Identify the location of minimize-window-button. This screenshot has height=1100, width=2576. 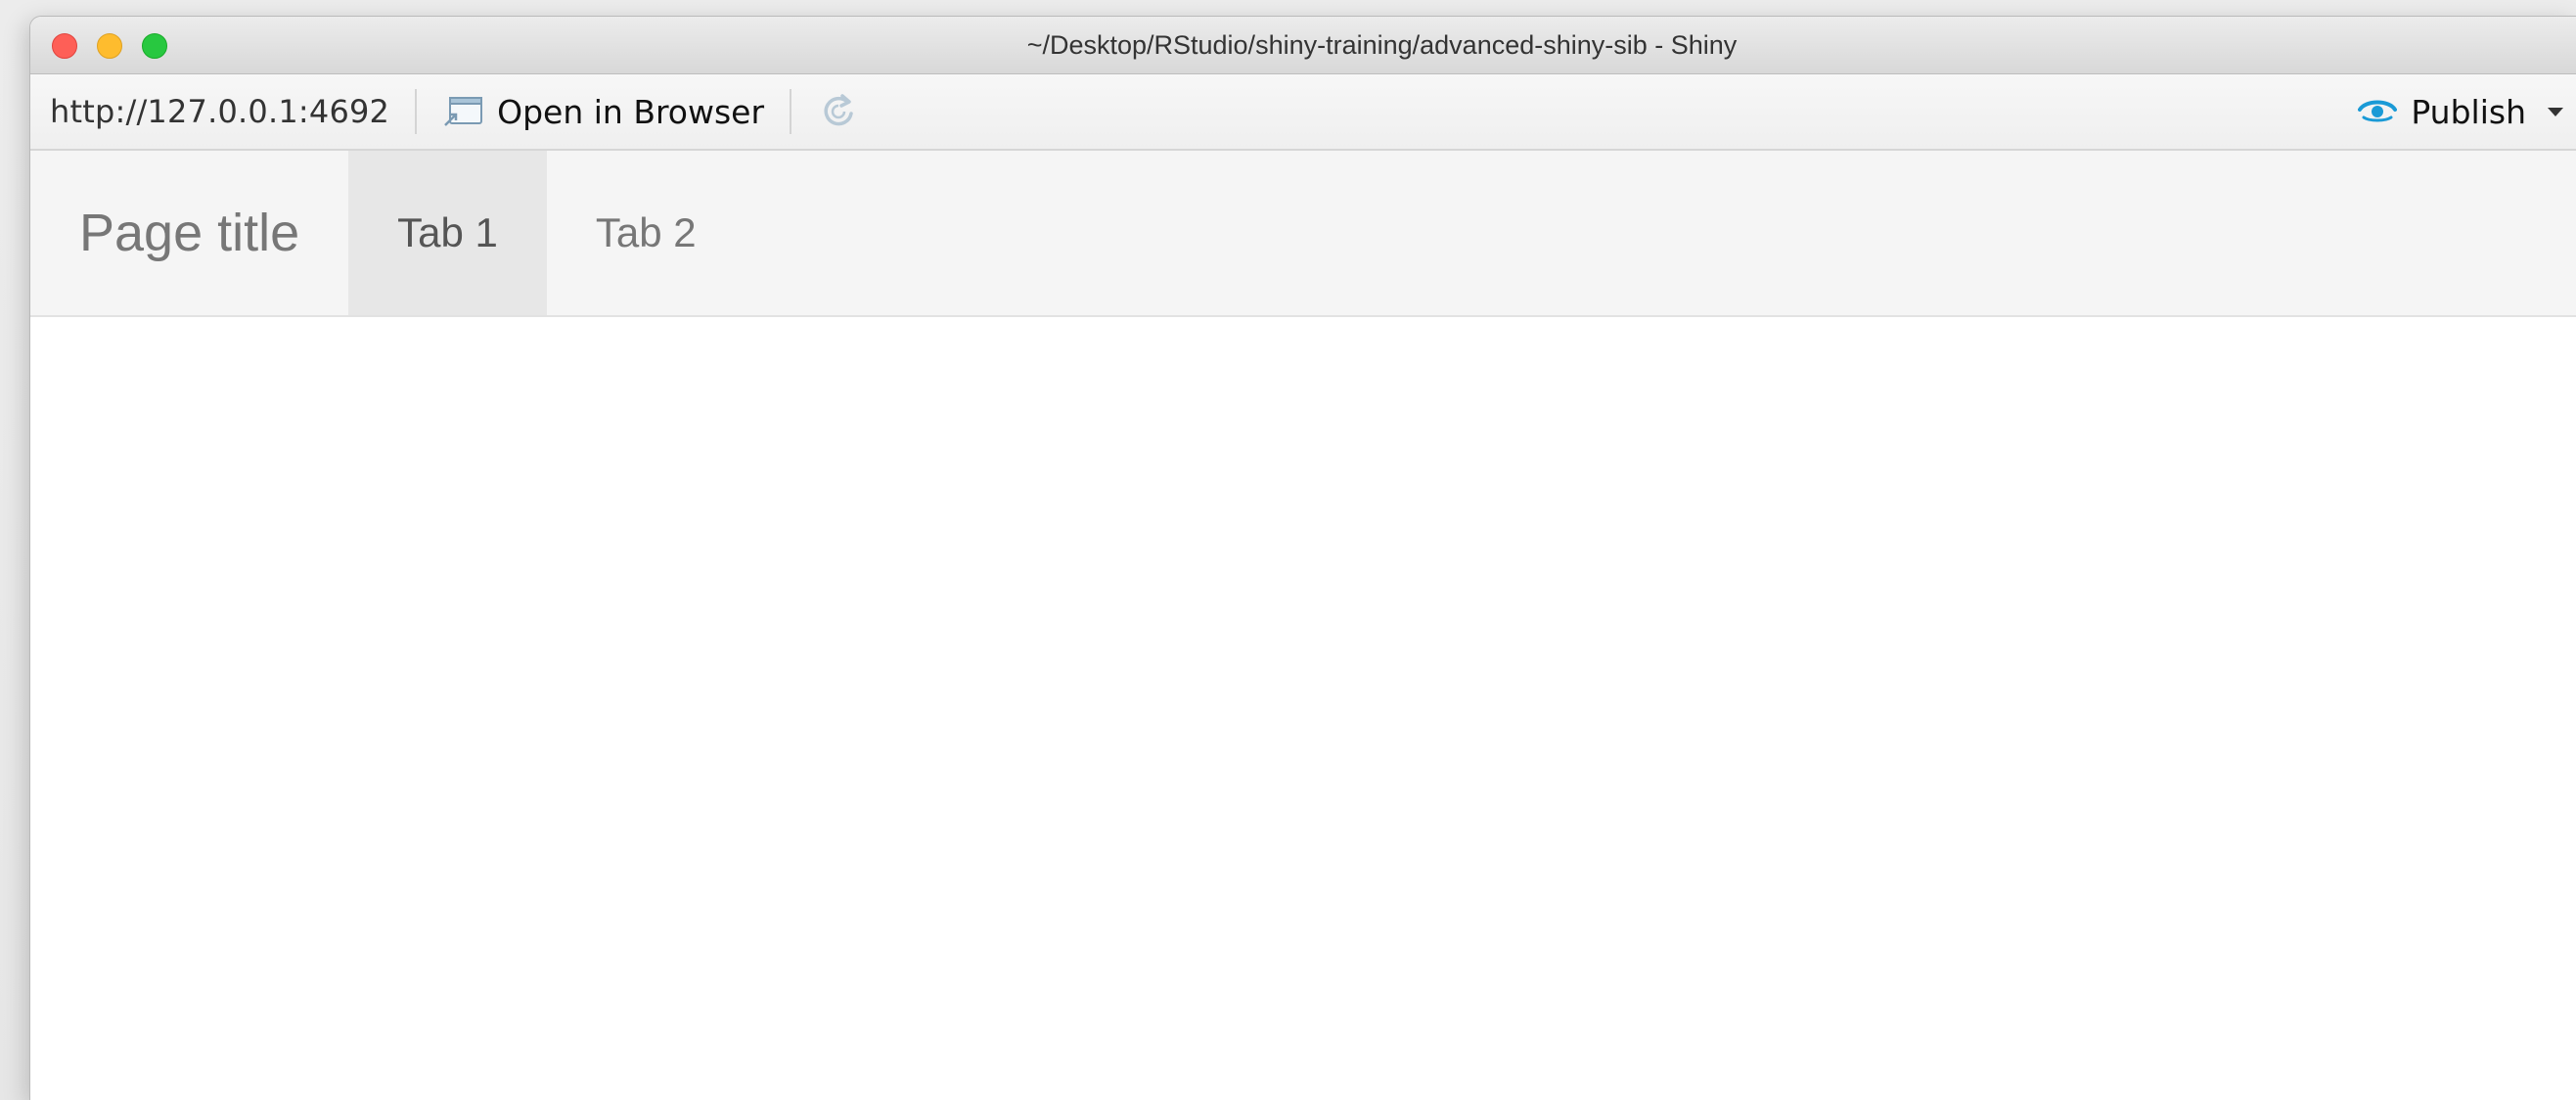
(109, 46).